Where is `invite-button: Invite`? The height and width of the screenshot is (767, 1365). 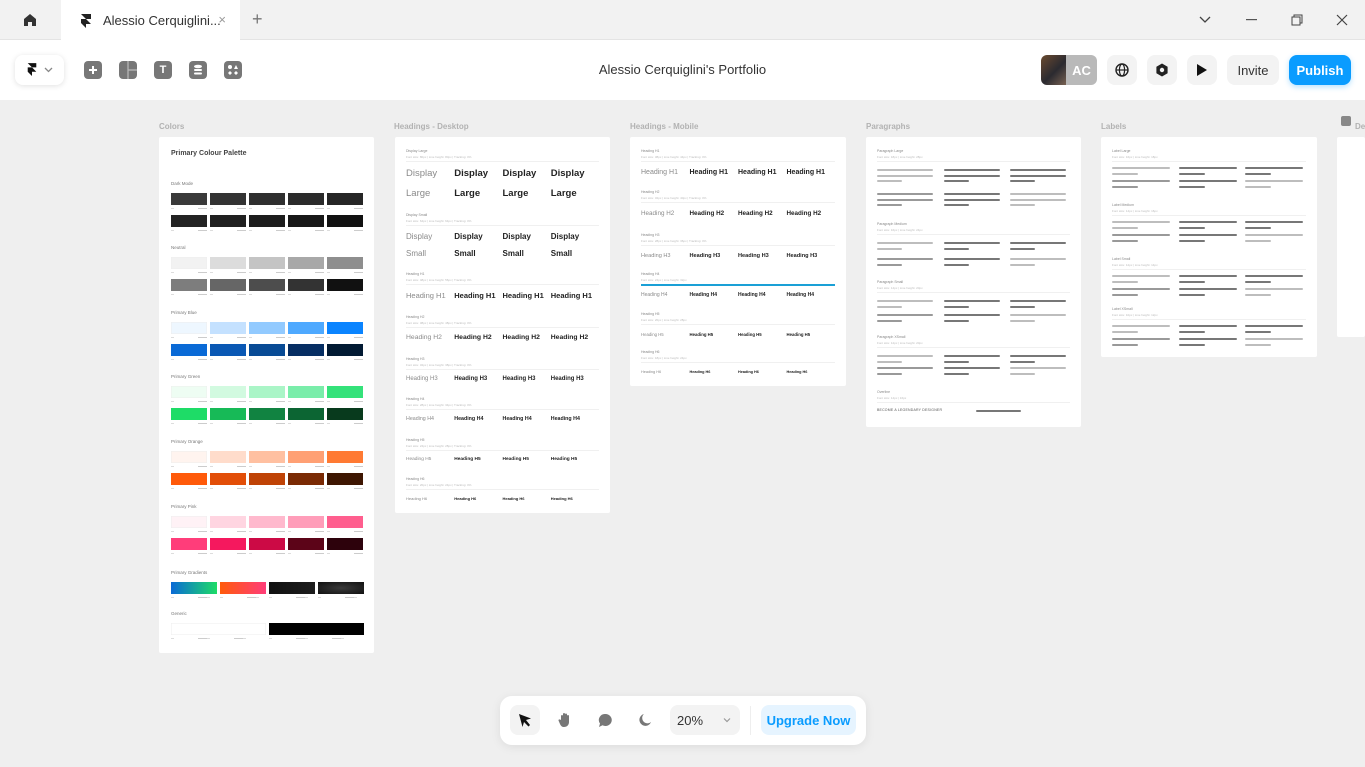
invite-button: Invite is located at coordinates (1253, 70).